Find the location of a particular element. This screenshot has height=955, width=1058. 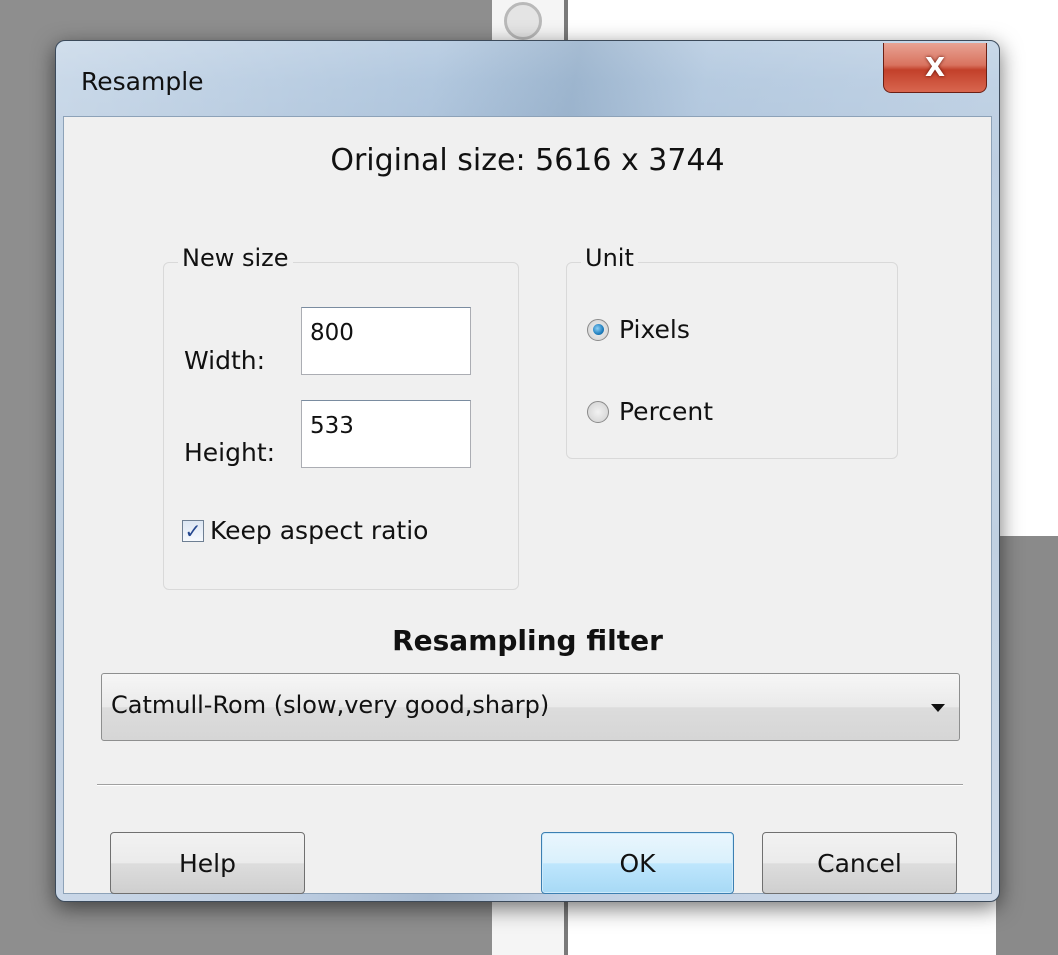

height-label: Height: is located at coordinates (230, 452).